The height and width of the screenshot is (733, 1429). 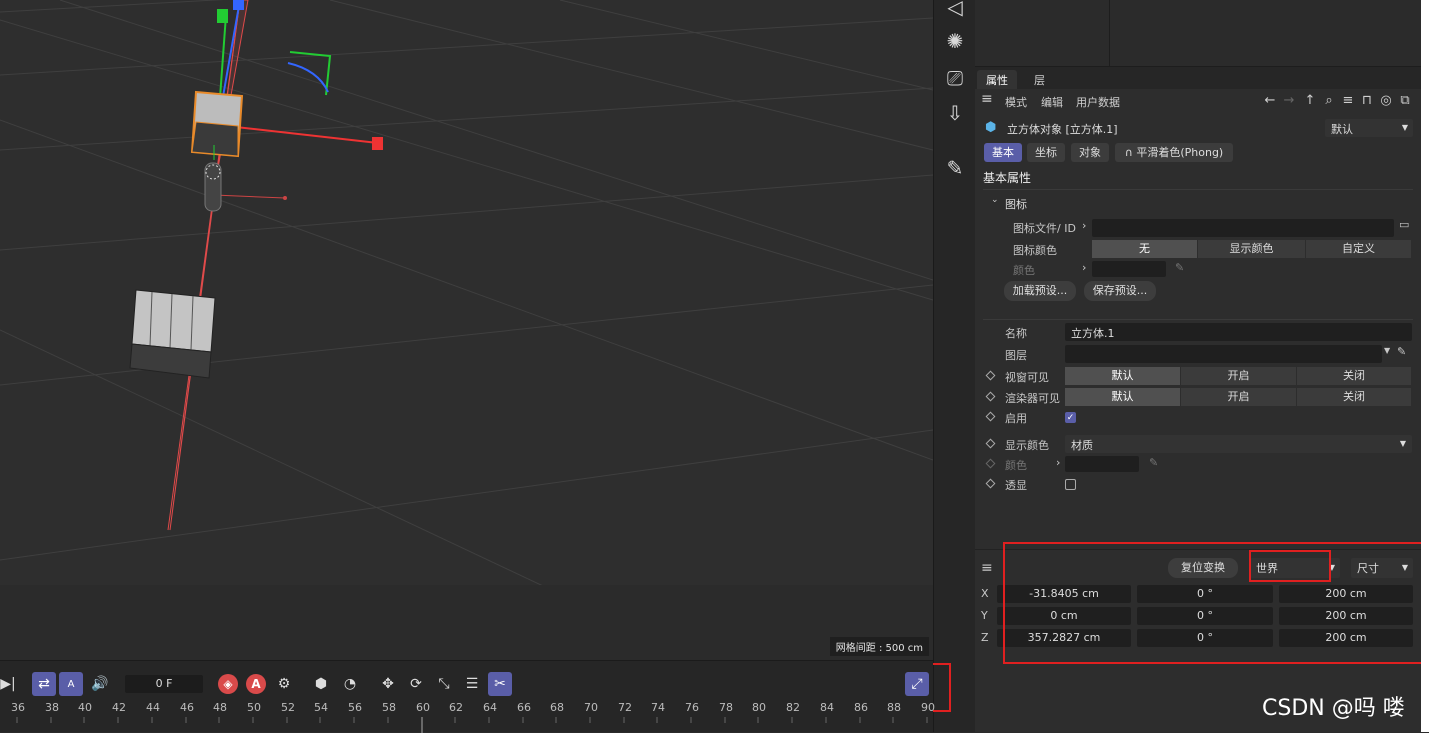 What do you see at coordinates (228, 684) in the screenshot?
I see `record-icon: ◈` at bounding box center [228, 684].